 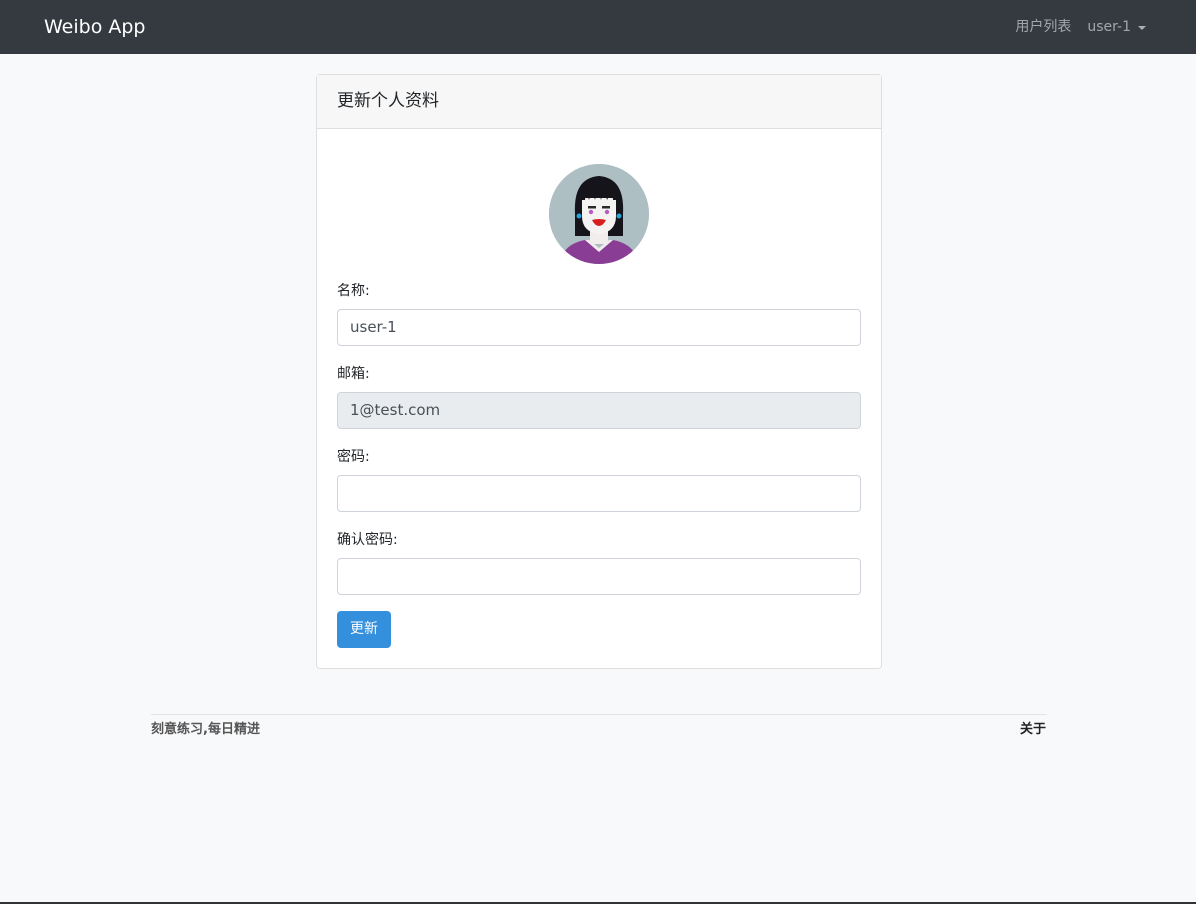 What do you see at coordinates (1080, 27) in the screenshot?
I see `navbar-right: 用户列表 user-1` at bounding box center [1080, 27].